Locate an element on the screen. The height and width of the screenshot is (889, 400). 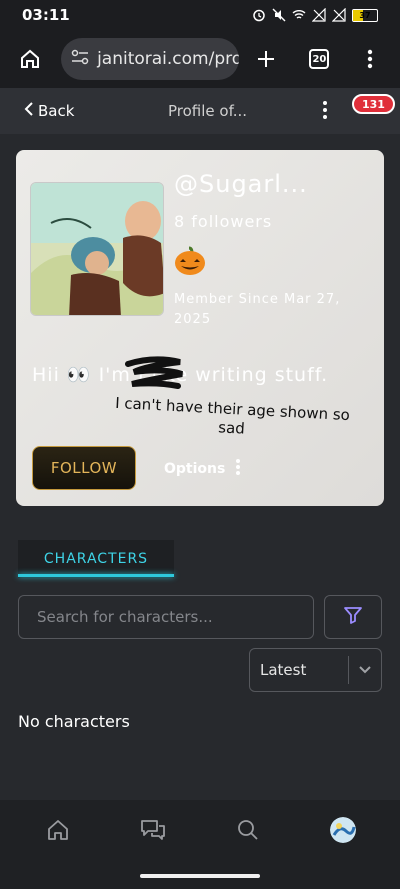
more-options-icon is located at coordinates (325, 112).